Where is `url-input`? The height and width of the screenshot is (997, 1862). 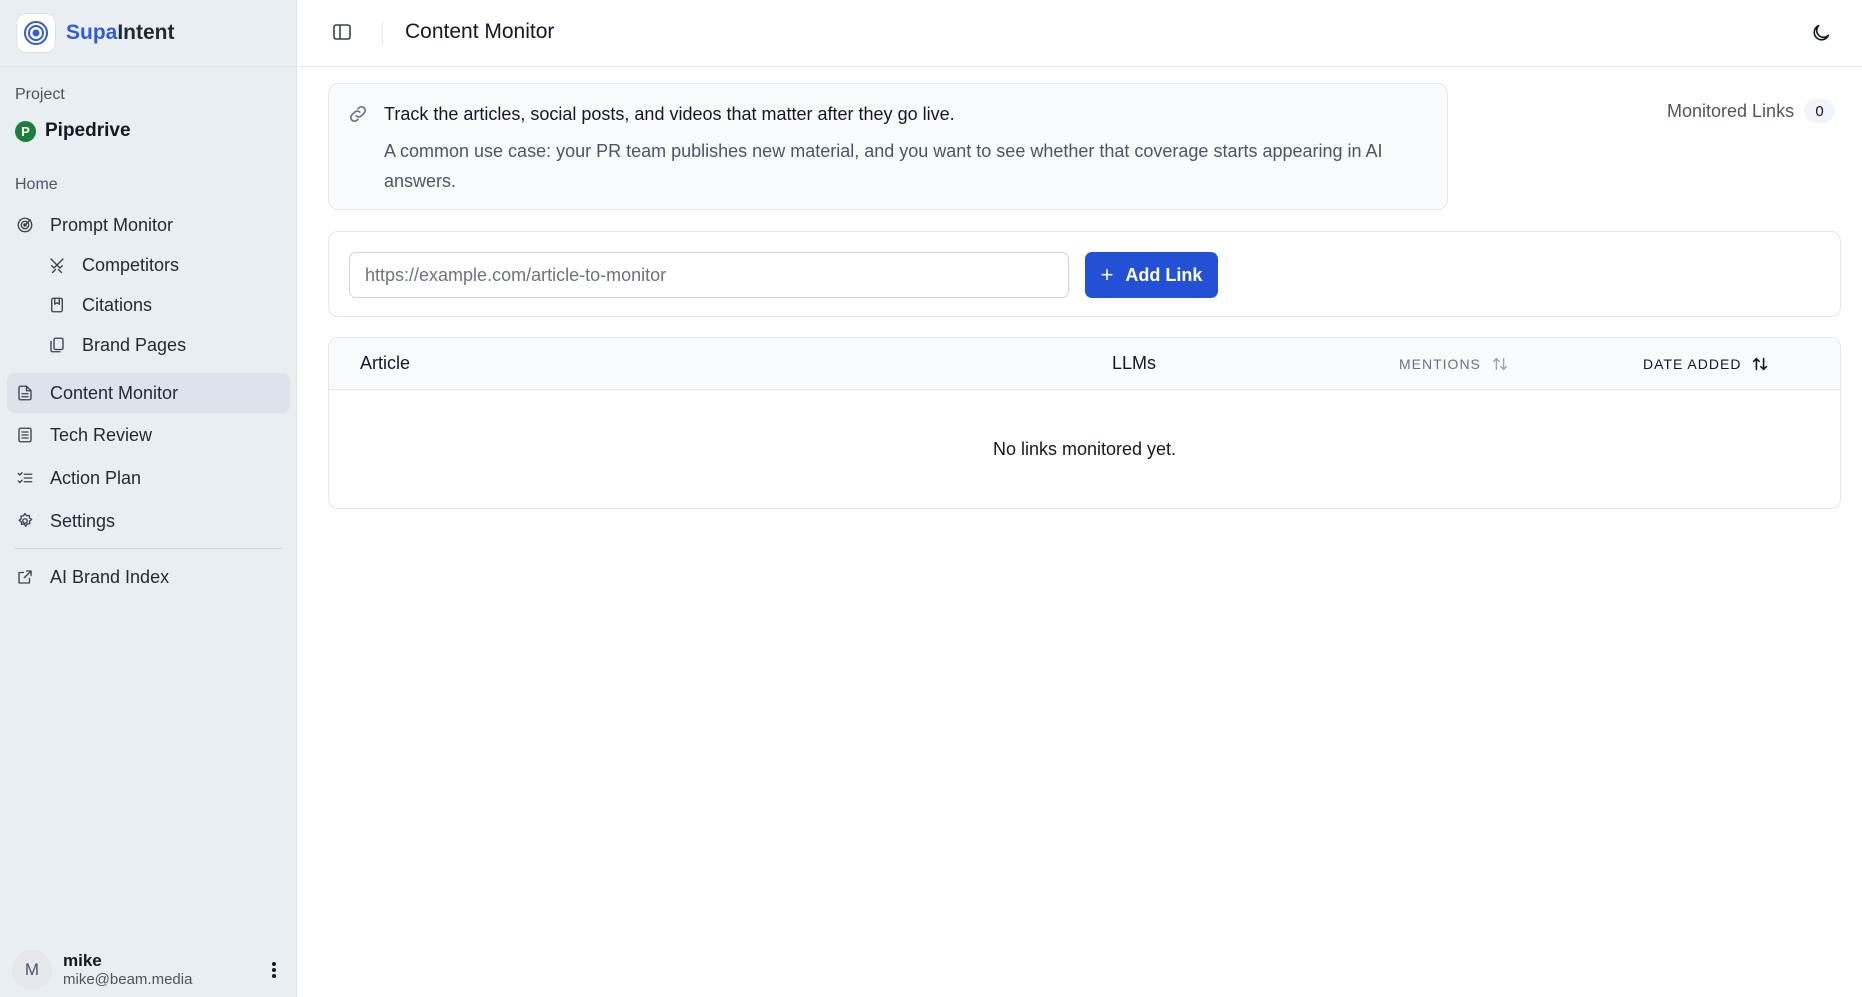 url-input is located at coordinates (709, 275).